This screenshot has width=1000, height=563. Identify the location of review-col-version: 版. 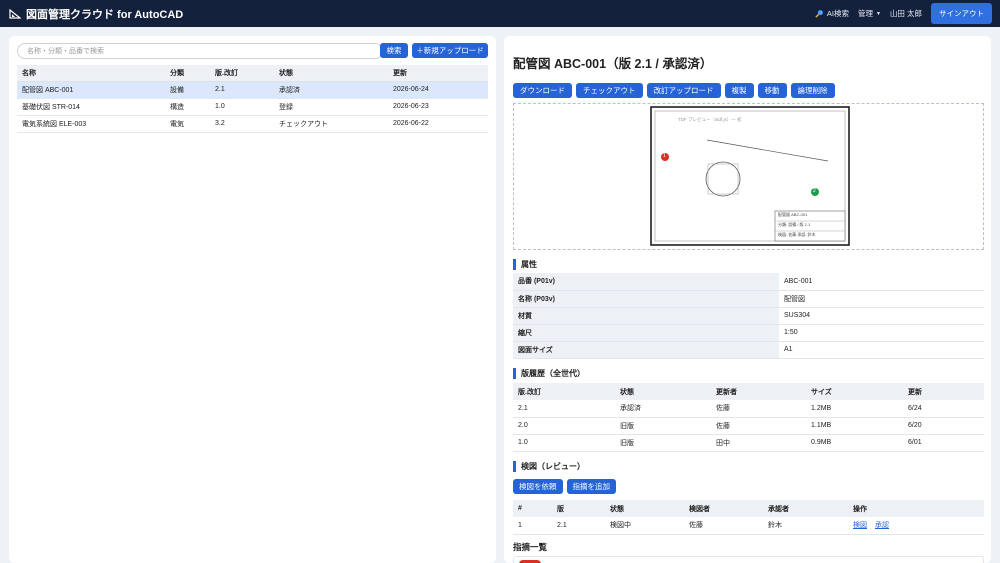
(578, 508).